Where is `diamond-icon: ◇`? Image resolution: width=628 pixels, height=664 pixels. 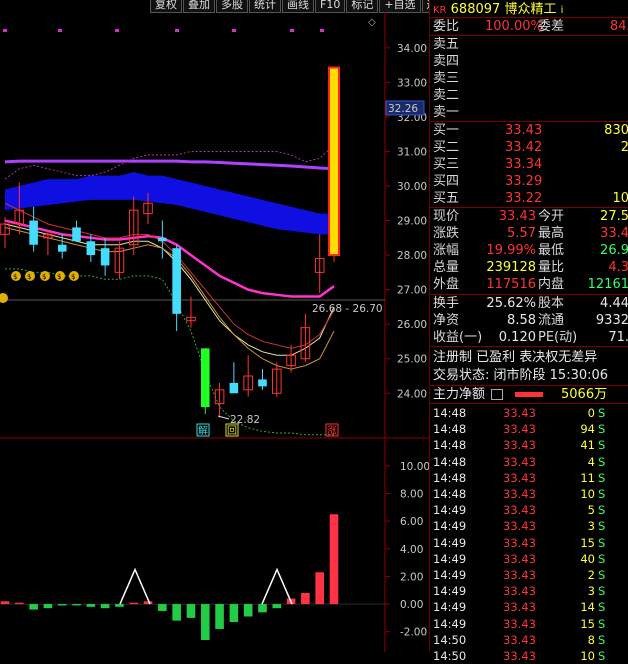 diamond-icon: ◇ is located at coordinates (372, 22).